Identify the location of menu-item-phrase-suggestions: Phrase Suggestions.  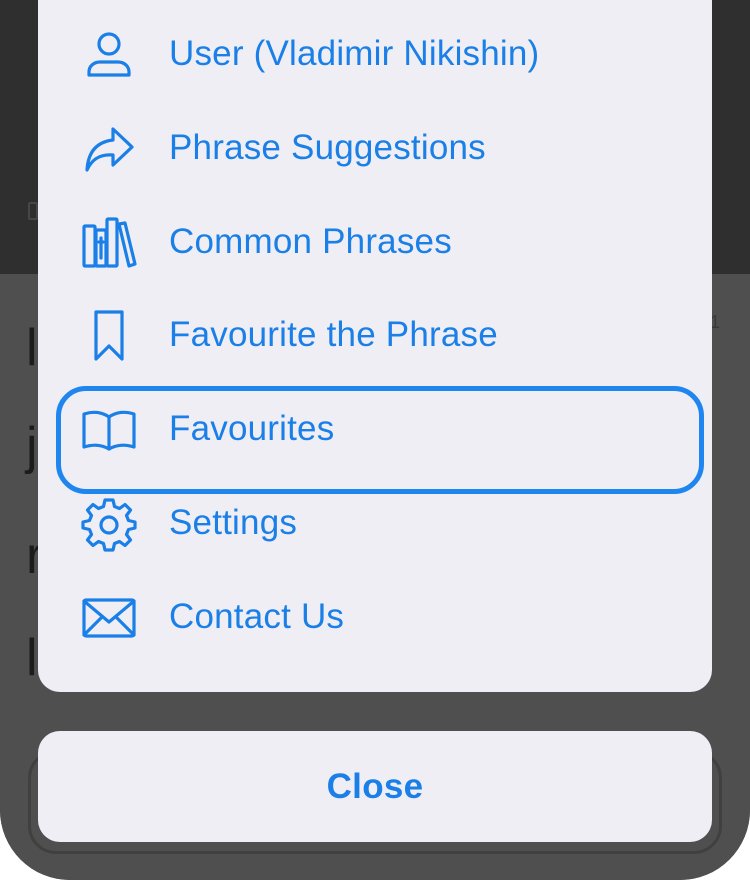
(375, 149).